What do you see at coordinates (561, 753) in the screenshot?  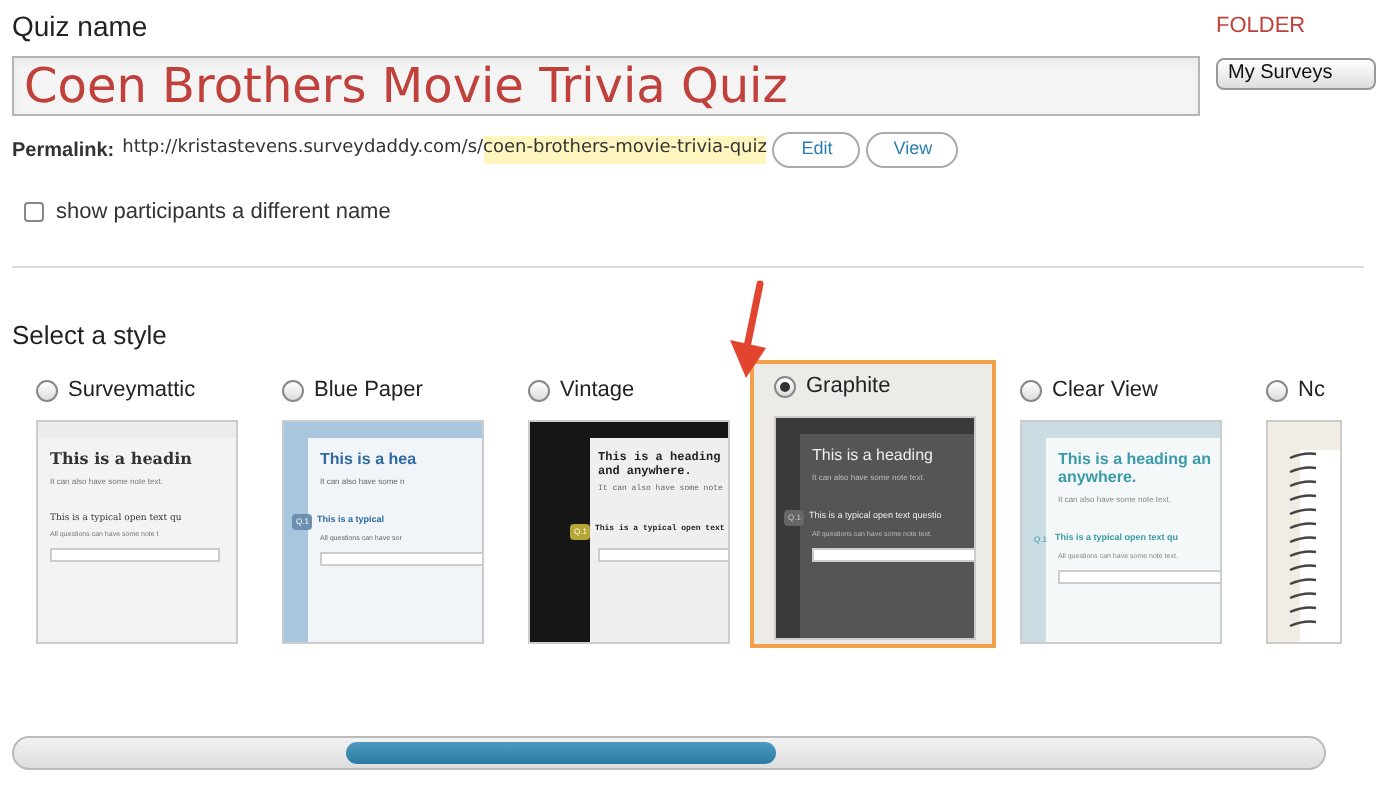 I see `scrollbar-thumb` at bounding box center [561, 753].